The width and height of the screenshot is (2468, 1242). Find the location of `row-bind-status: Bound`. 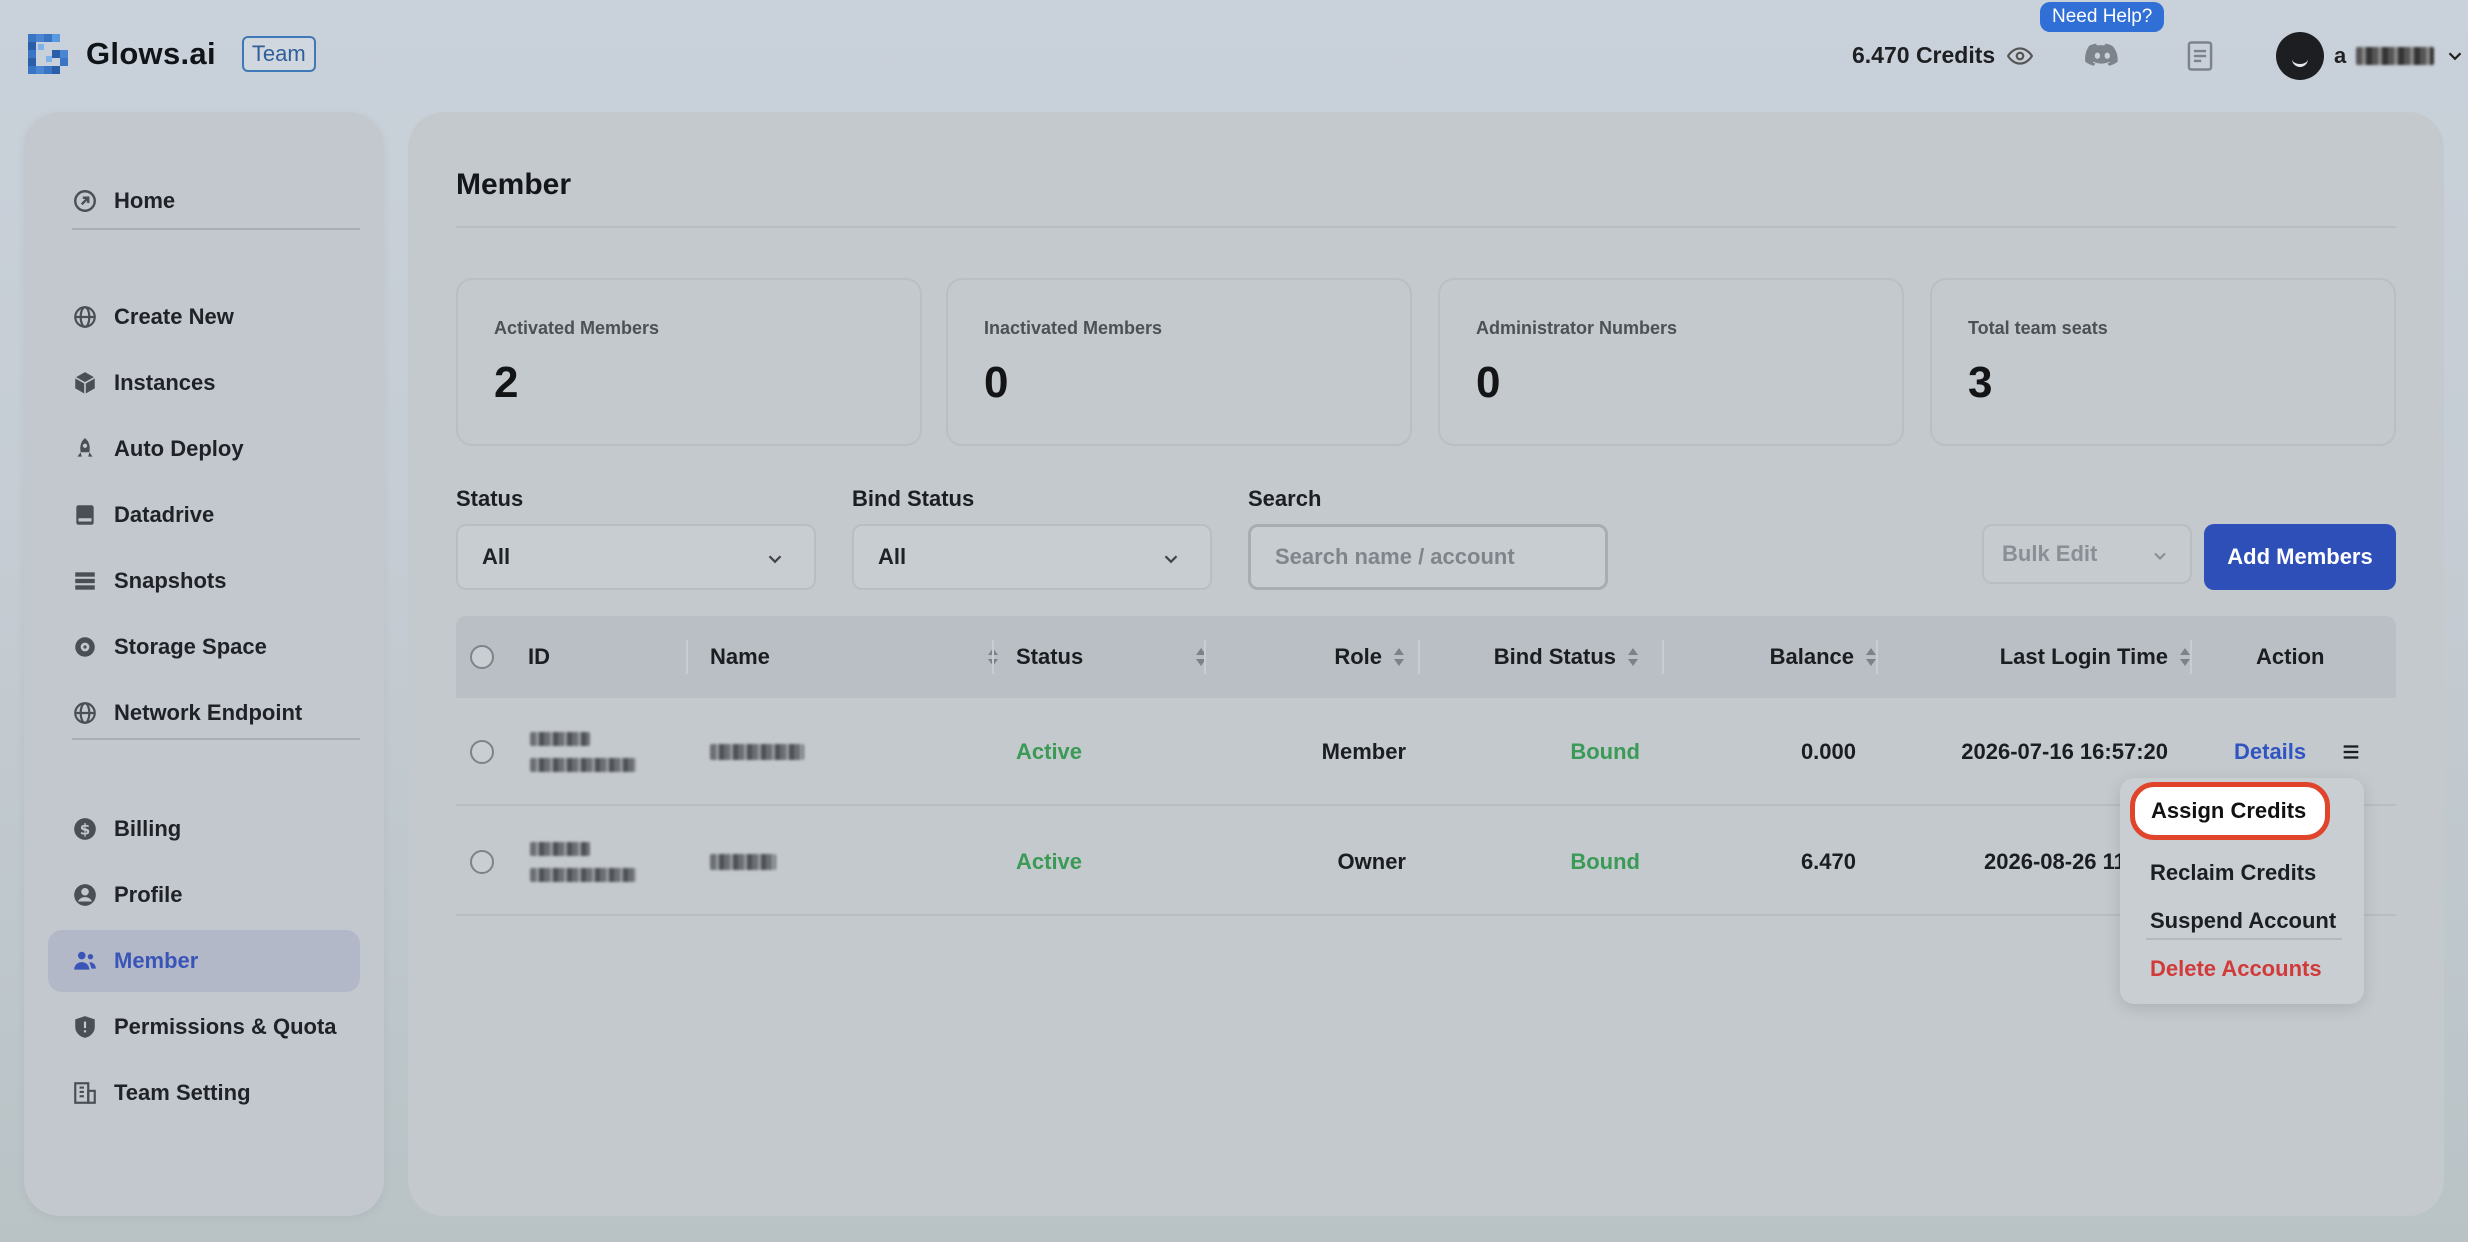

row-bind-status: Bound is located at coordinates (1605, 751).